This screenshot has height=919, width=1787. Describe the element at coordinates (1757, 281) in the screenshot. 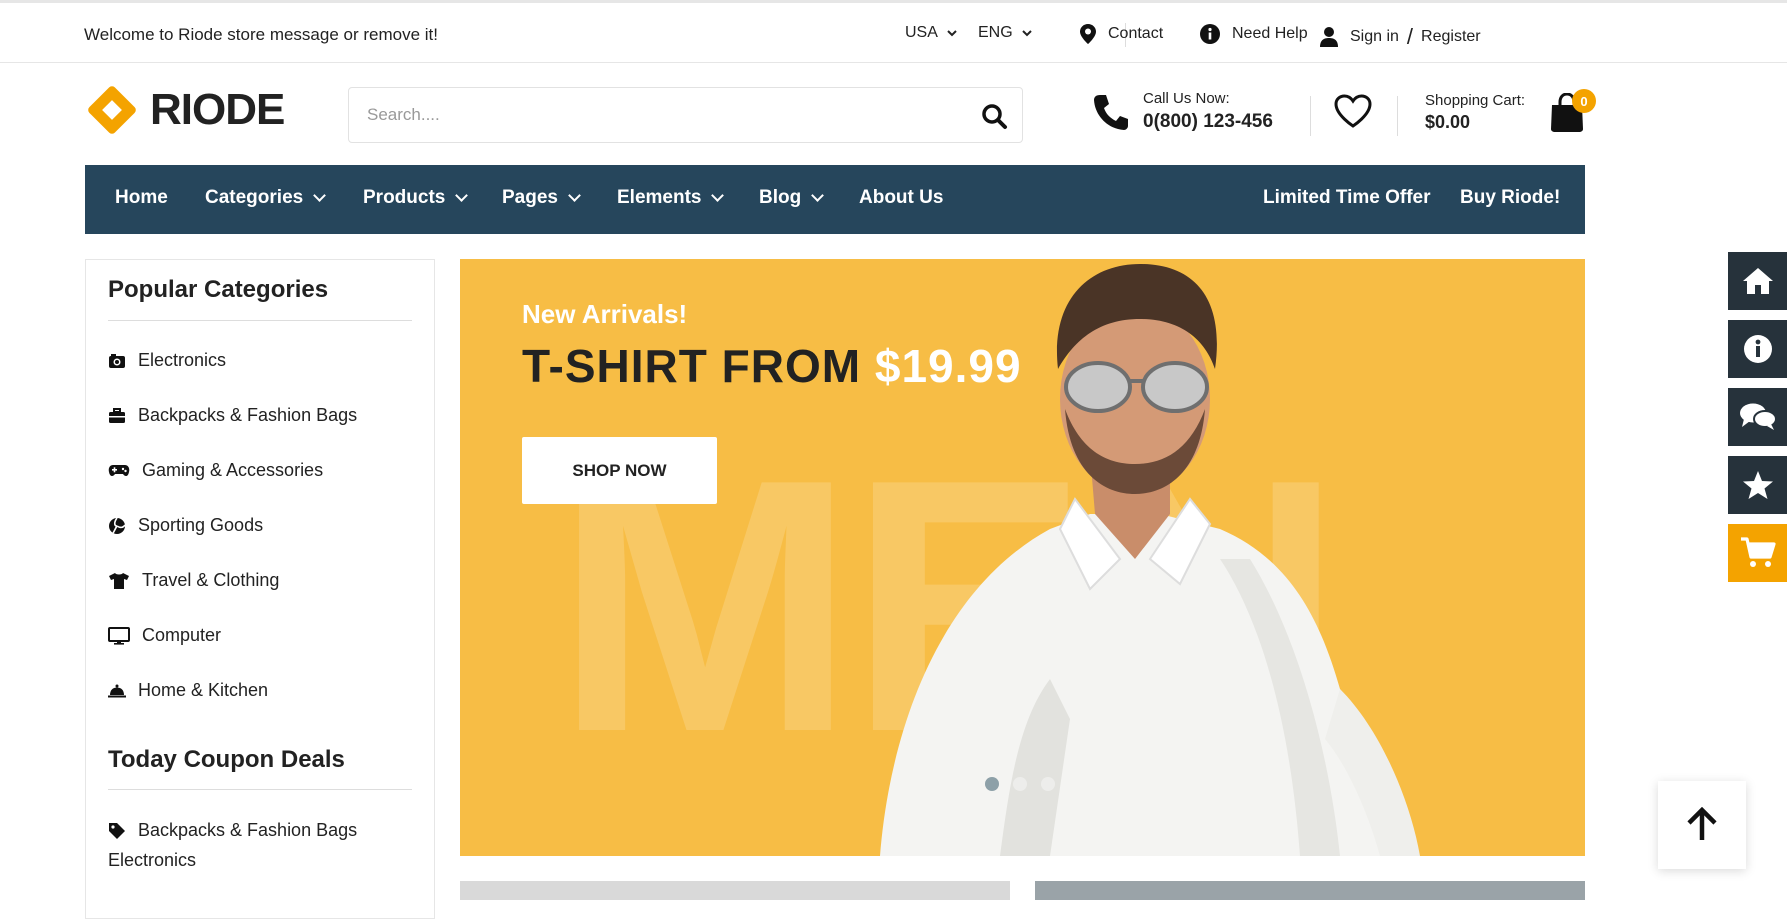

I see `sticky-home-button` at that location.